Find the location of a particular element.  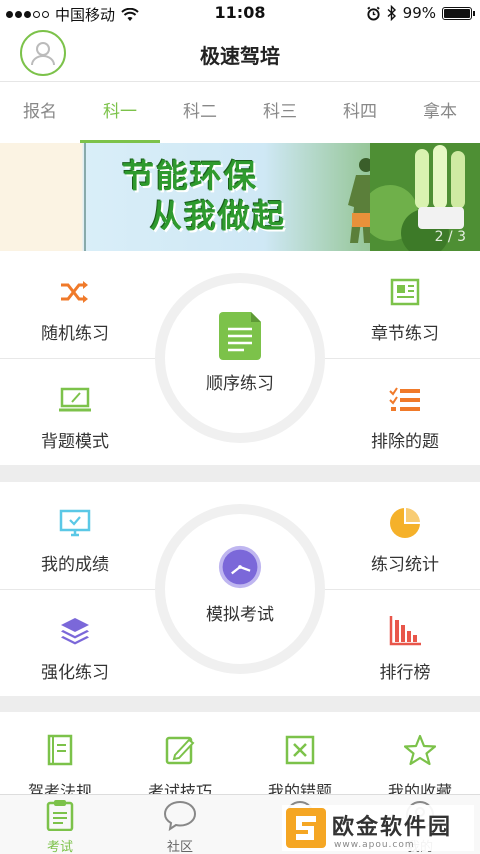

cross-box-icon is located at coordinates (300, 750).